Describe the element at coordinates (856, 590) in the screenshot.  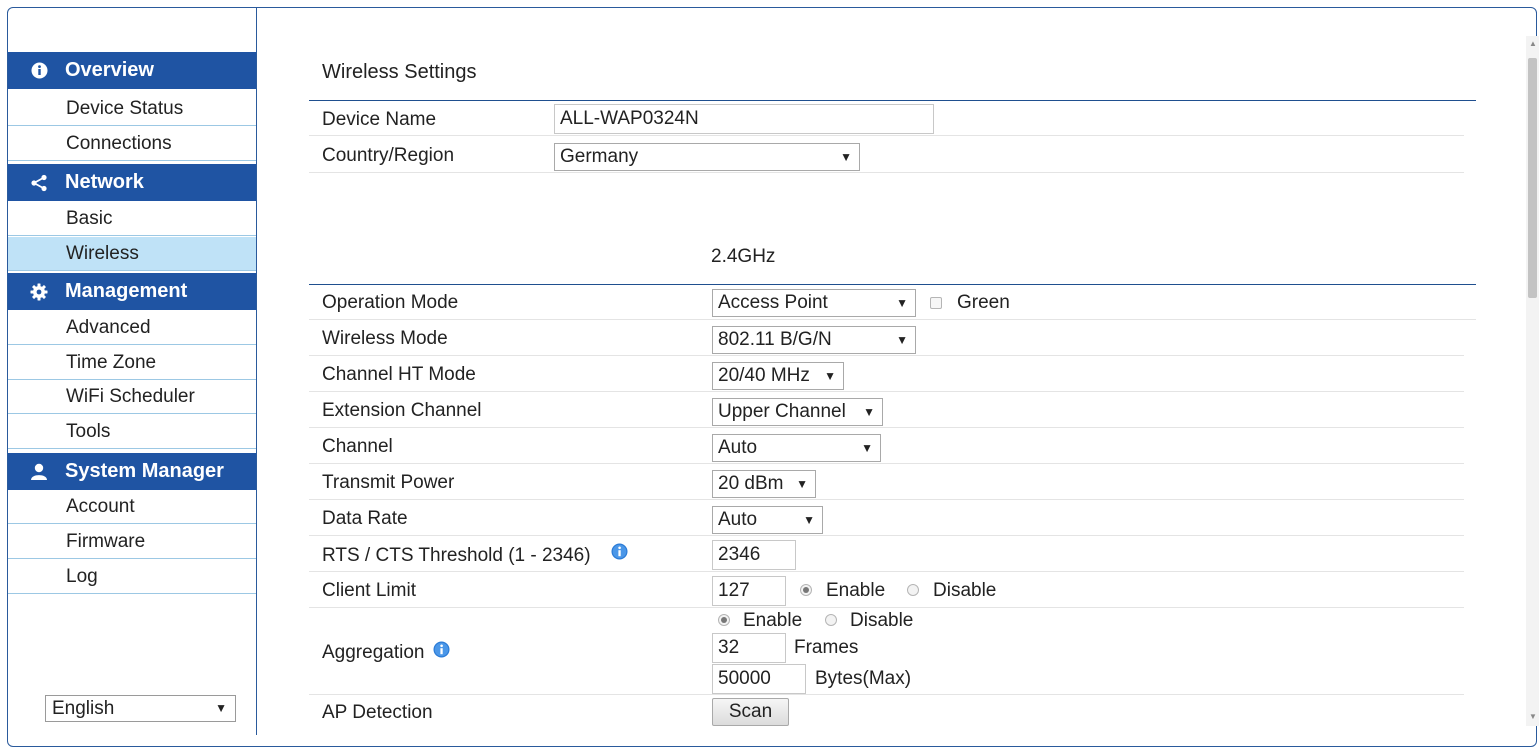
I see `client-limit-enable-label: Enable` at that location.